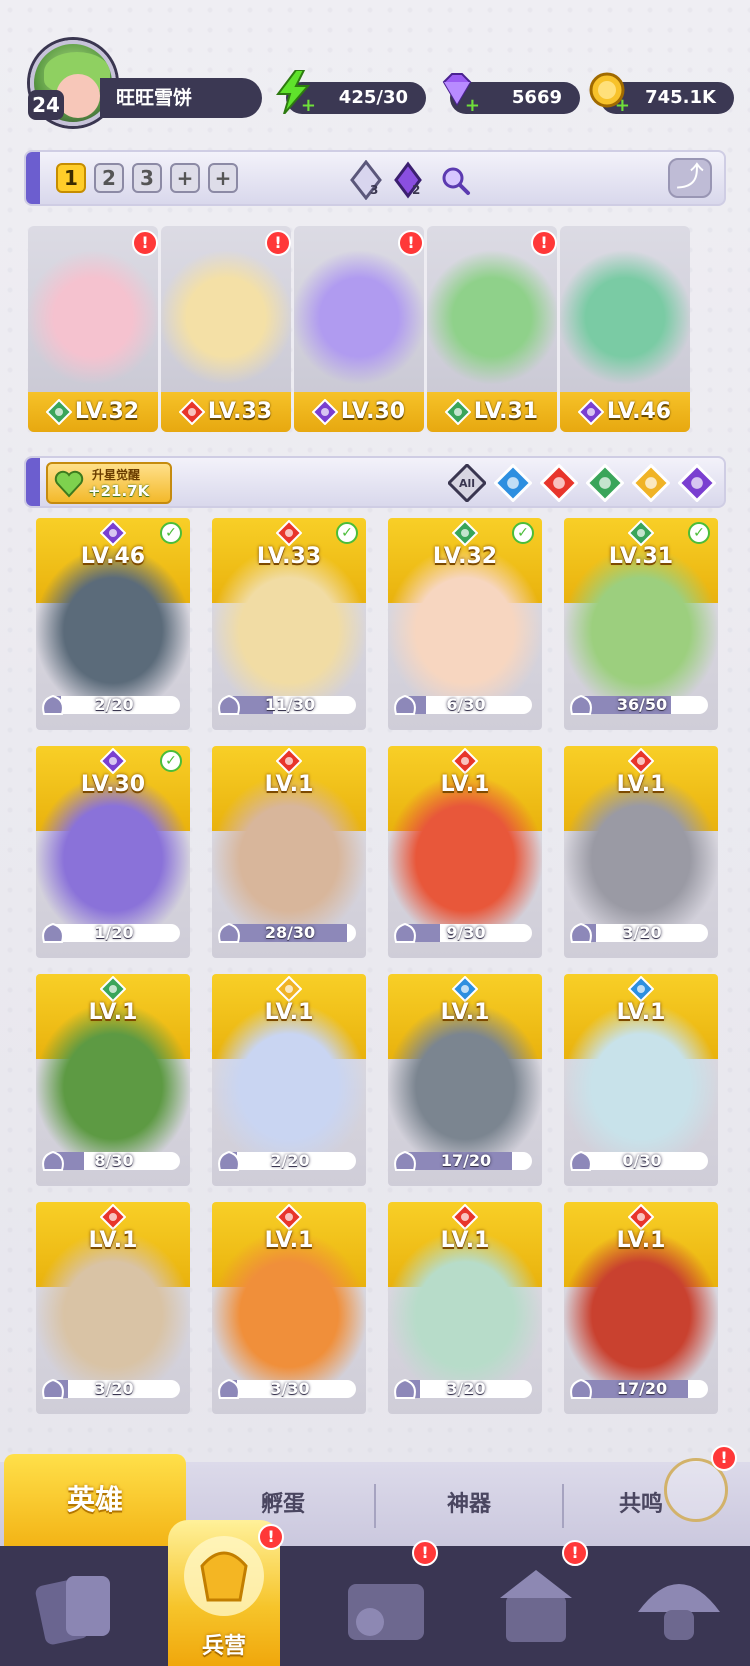 This screenshot has height=1666, width=750. I want to click on shrine-icon, so click(535, 1607).